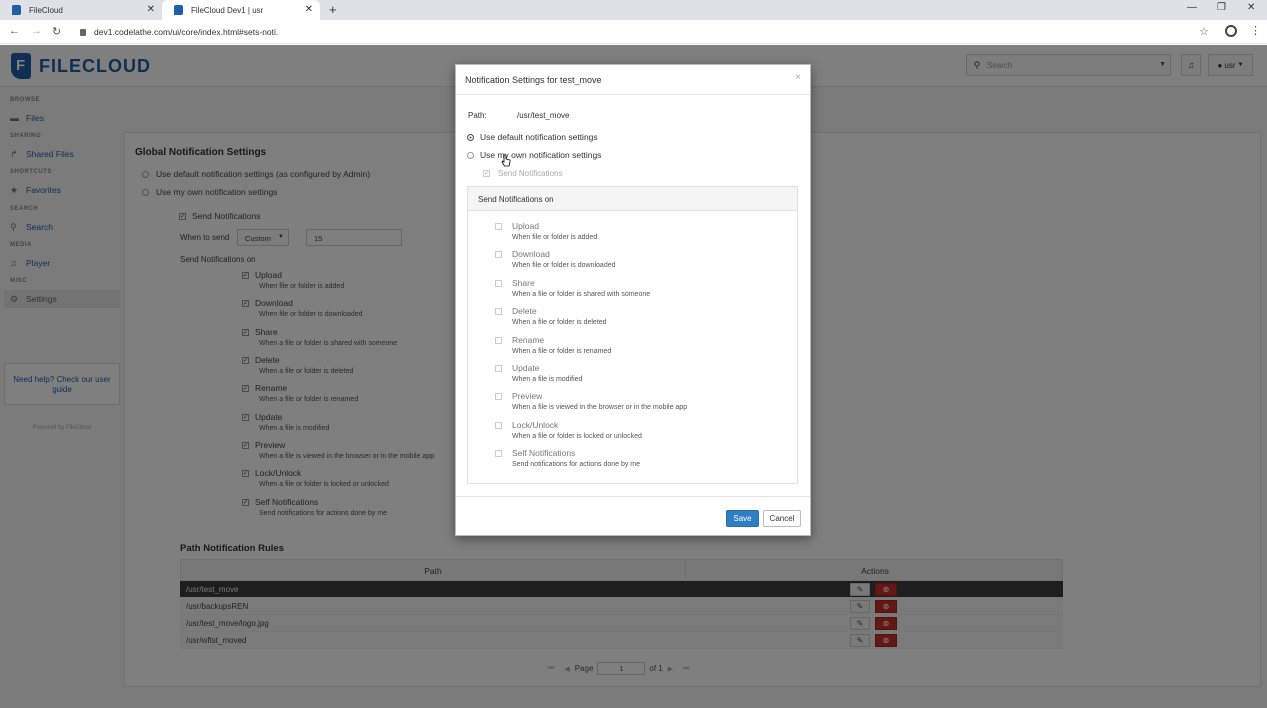 This screenshot has width=1267, height=708. Describe the element at coordinates (46, 10) in the screenshot. I see `tab-label: FileCloud` at that location.